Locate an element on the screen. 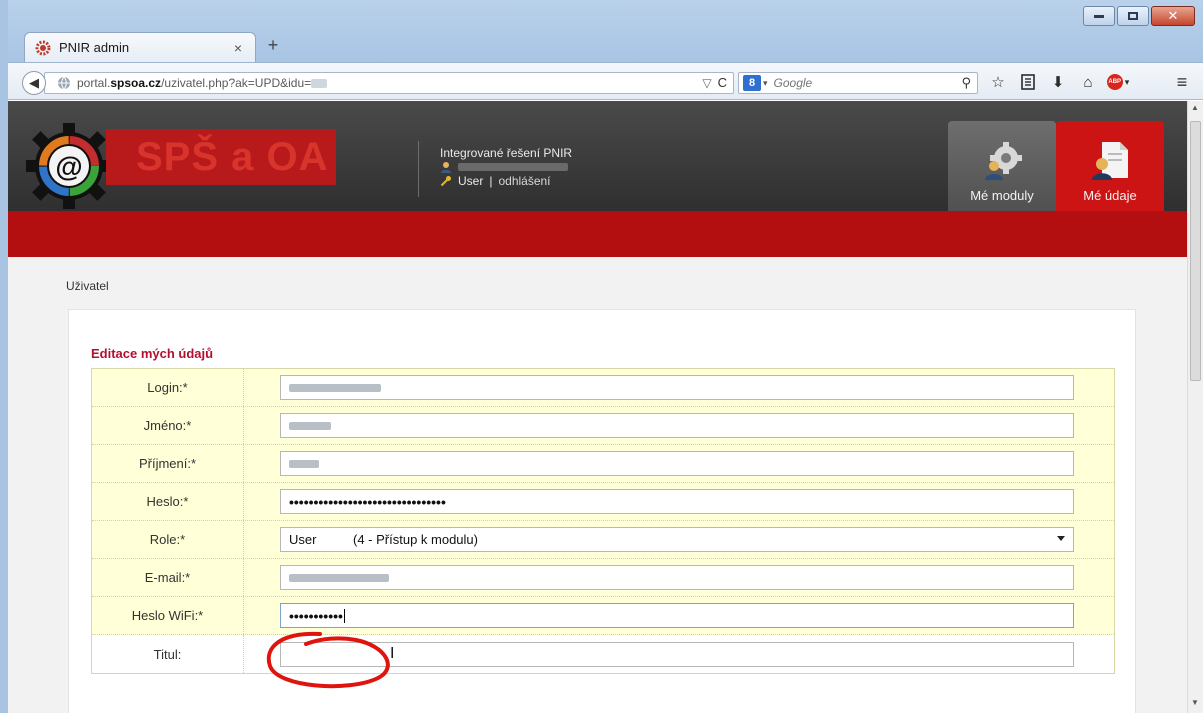  logout-link: odhlášení is located at coordinates (524, 181).